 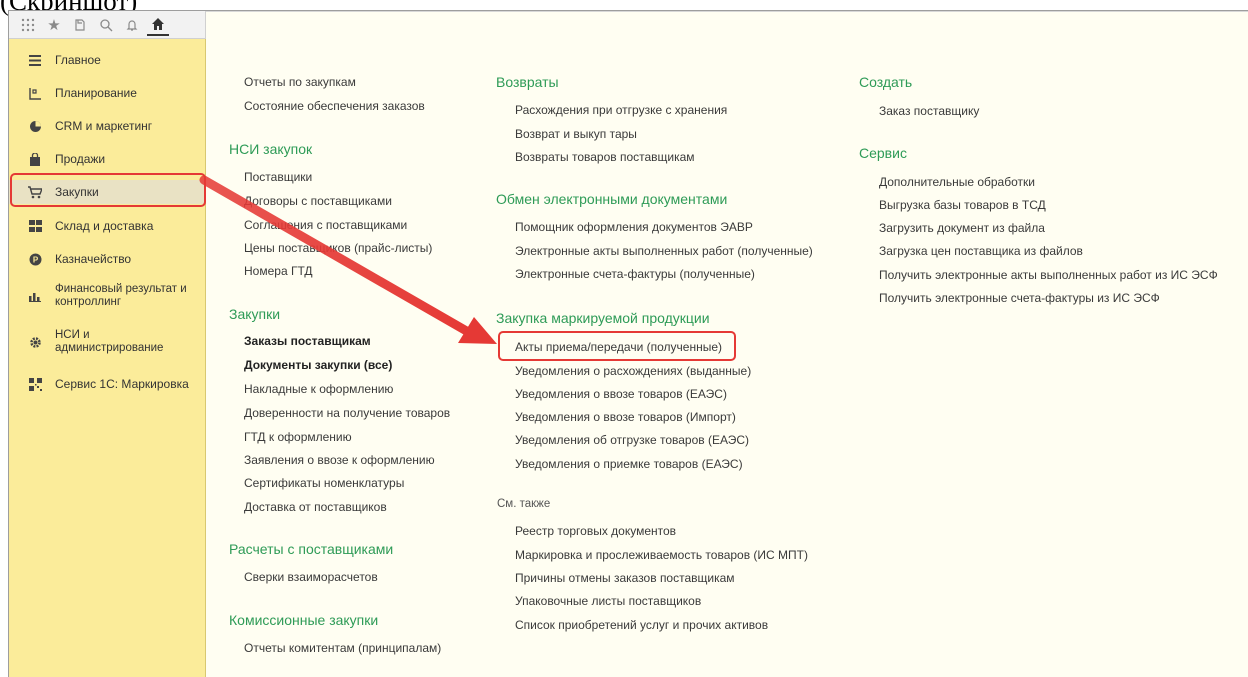 I want to click on link-eavr-assistant: Помощник оформления документов ЭАВР, so click(x=634, y=227).